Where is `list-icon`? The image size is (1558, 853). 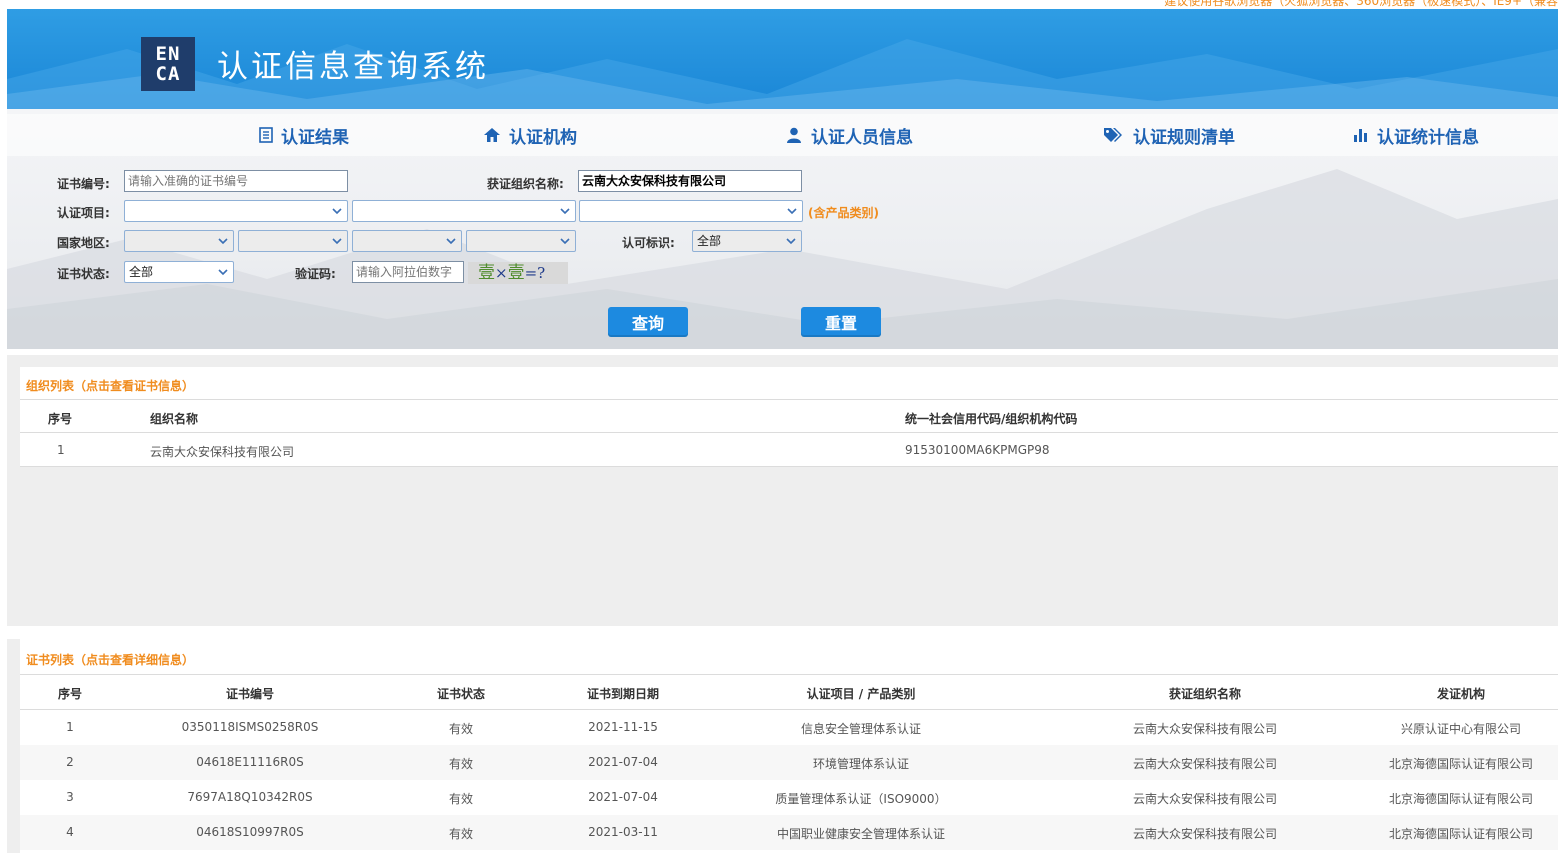
list-icon is located at coordinates (266, 135).